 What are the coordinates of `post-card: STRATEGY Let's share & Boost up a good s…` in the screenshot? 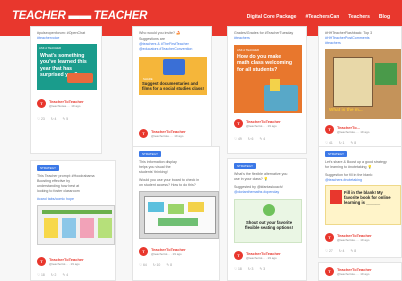 It's located at (360, 202).